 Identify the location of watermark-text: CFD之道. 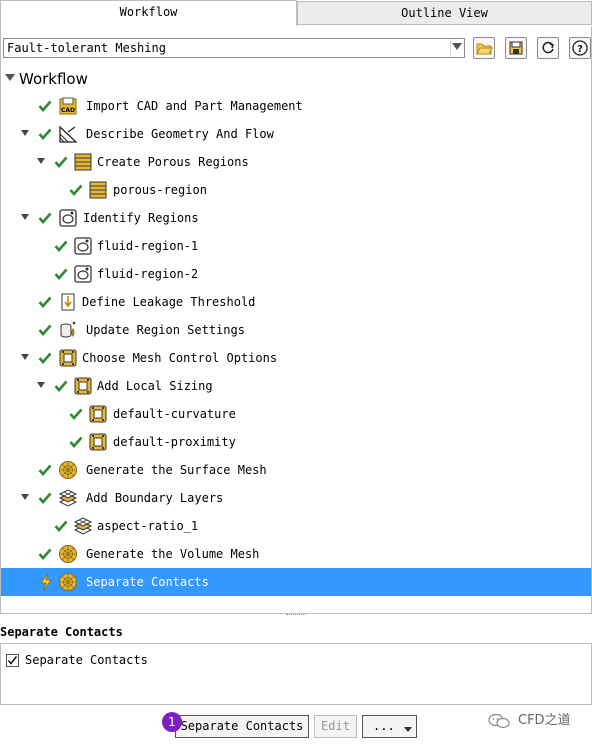
(544, 720).